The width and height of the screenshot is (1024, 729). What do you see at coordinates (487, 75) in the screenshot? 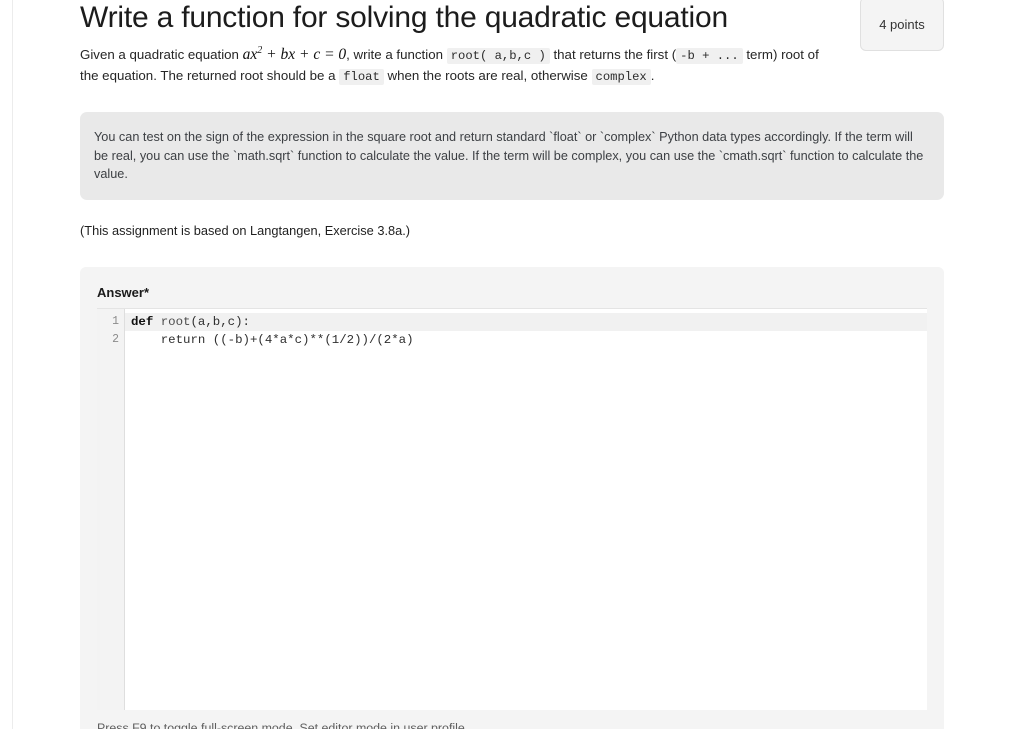
I see `description-text-5: when the roots are real, otherwise` at bounding box center [487, 75].